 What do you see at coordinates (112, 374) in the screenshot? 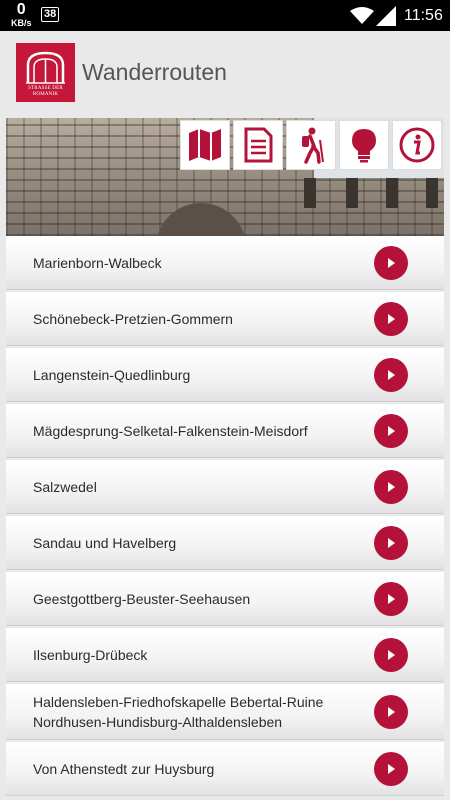
I see `route-label: Langenstein-Quedlinburg` at bounding box center [112, 374].